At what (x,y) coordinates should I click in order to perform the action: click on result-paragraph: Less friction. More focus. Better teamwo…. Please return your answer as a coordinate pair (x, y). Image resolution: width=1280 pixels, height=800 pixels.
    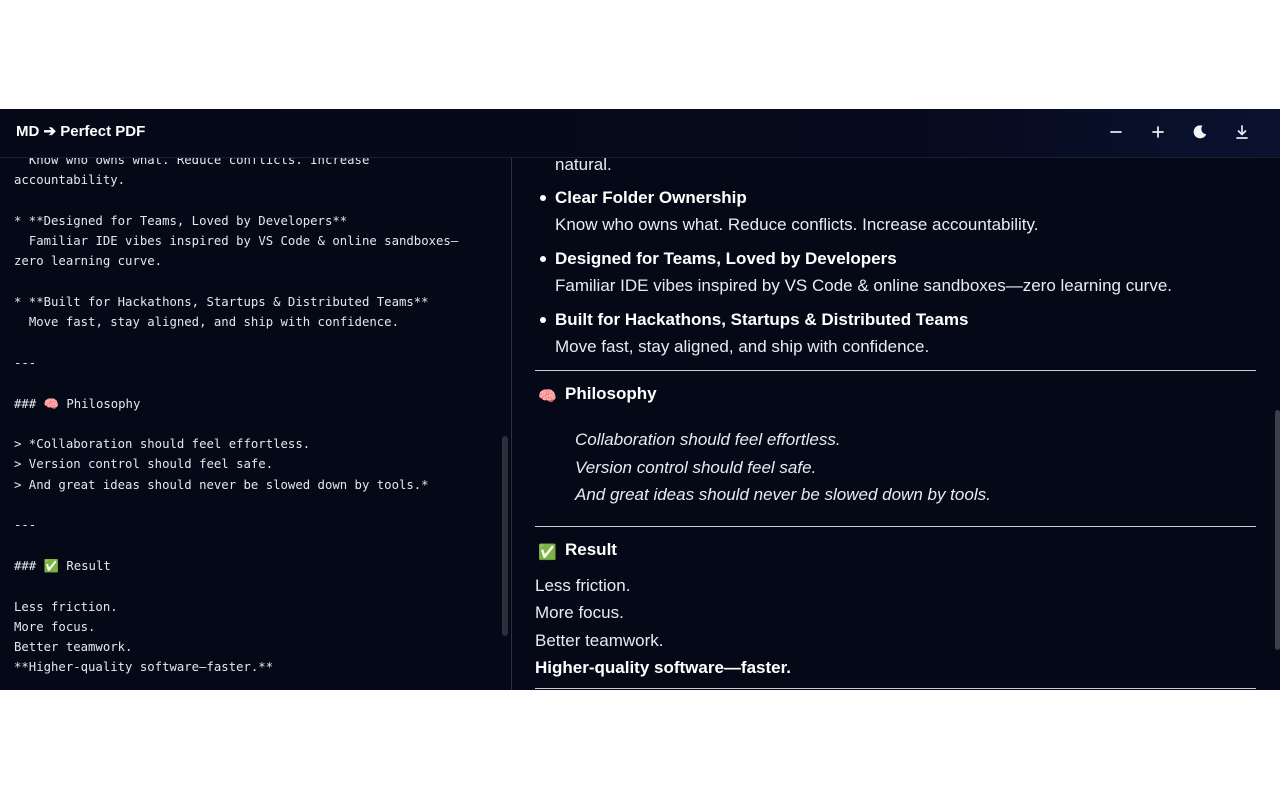
    Looking at the image, I should click on (663, 626).